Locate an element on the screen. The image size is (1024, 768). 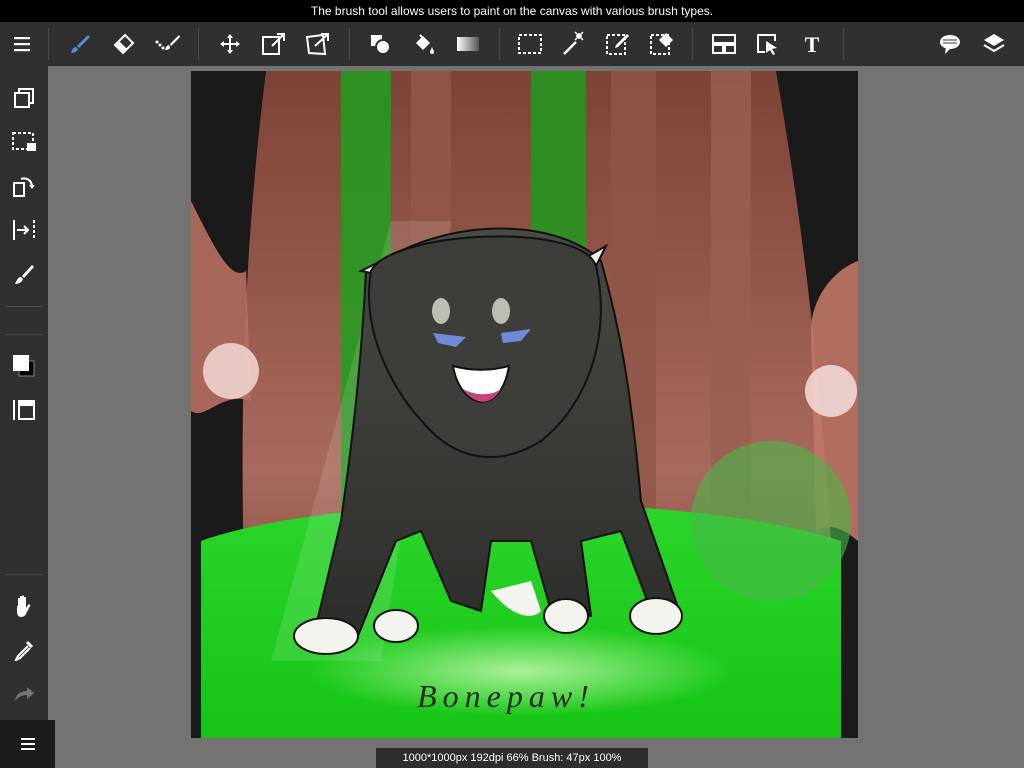
layer-panel-icon is located at coordinates (24, 410).